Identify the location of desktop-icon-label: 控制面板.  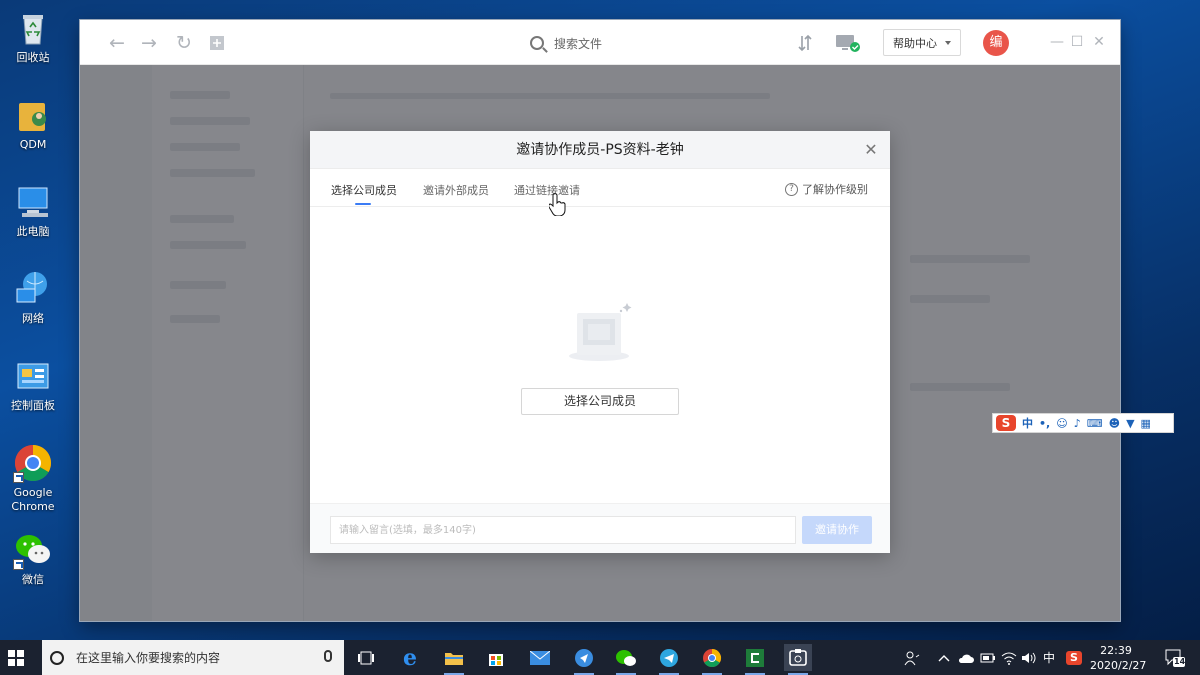
(33, 405).